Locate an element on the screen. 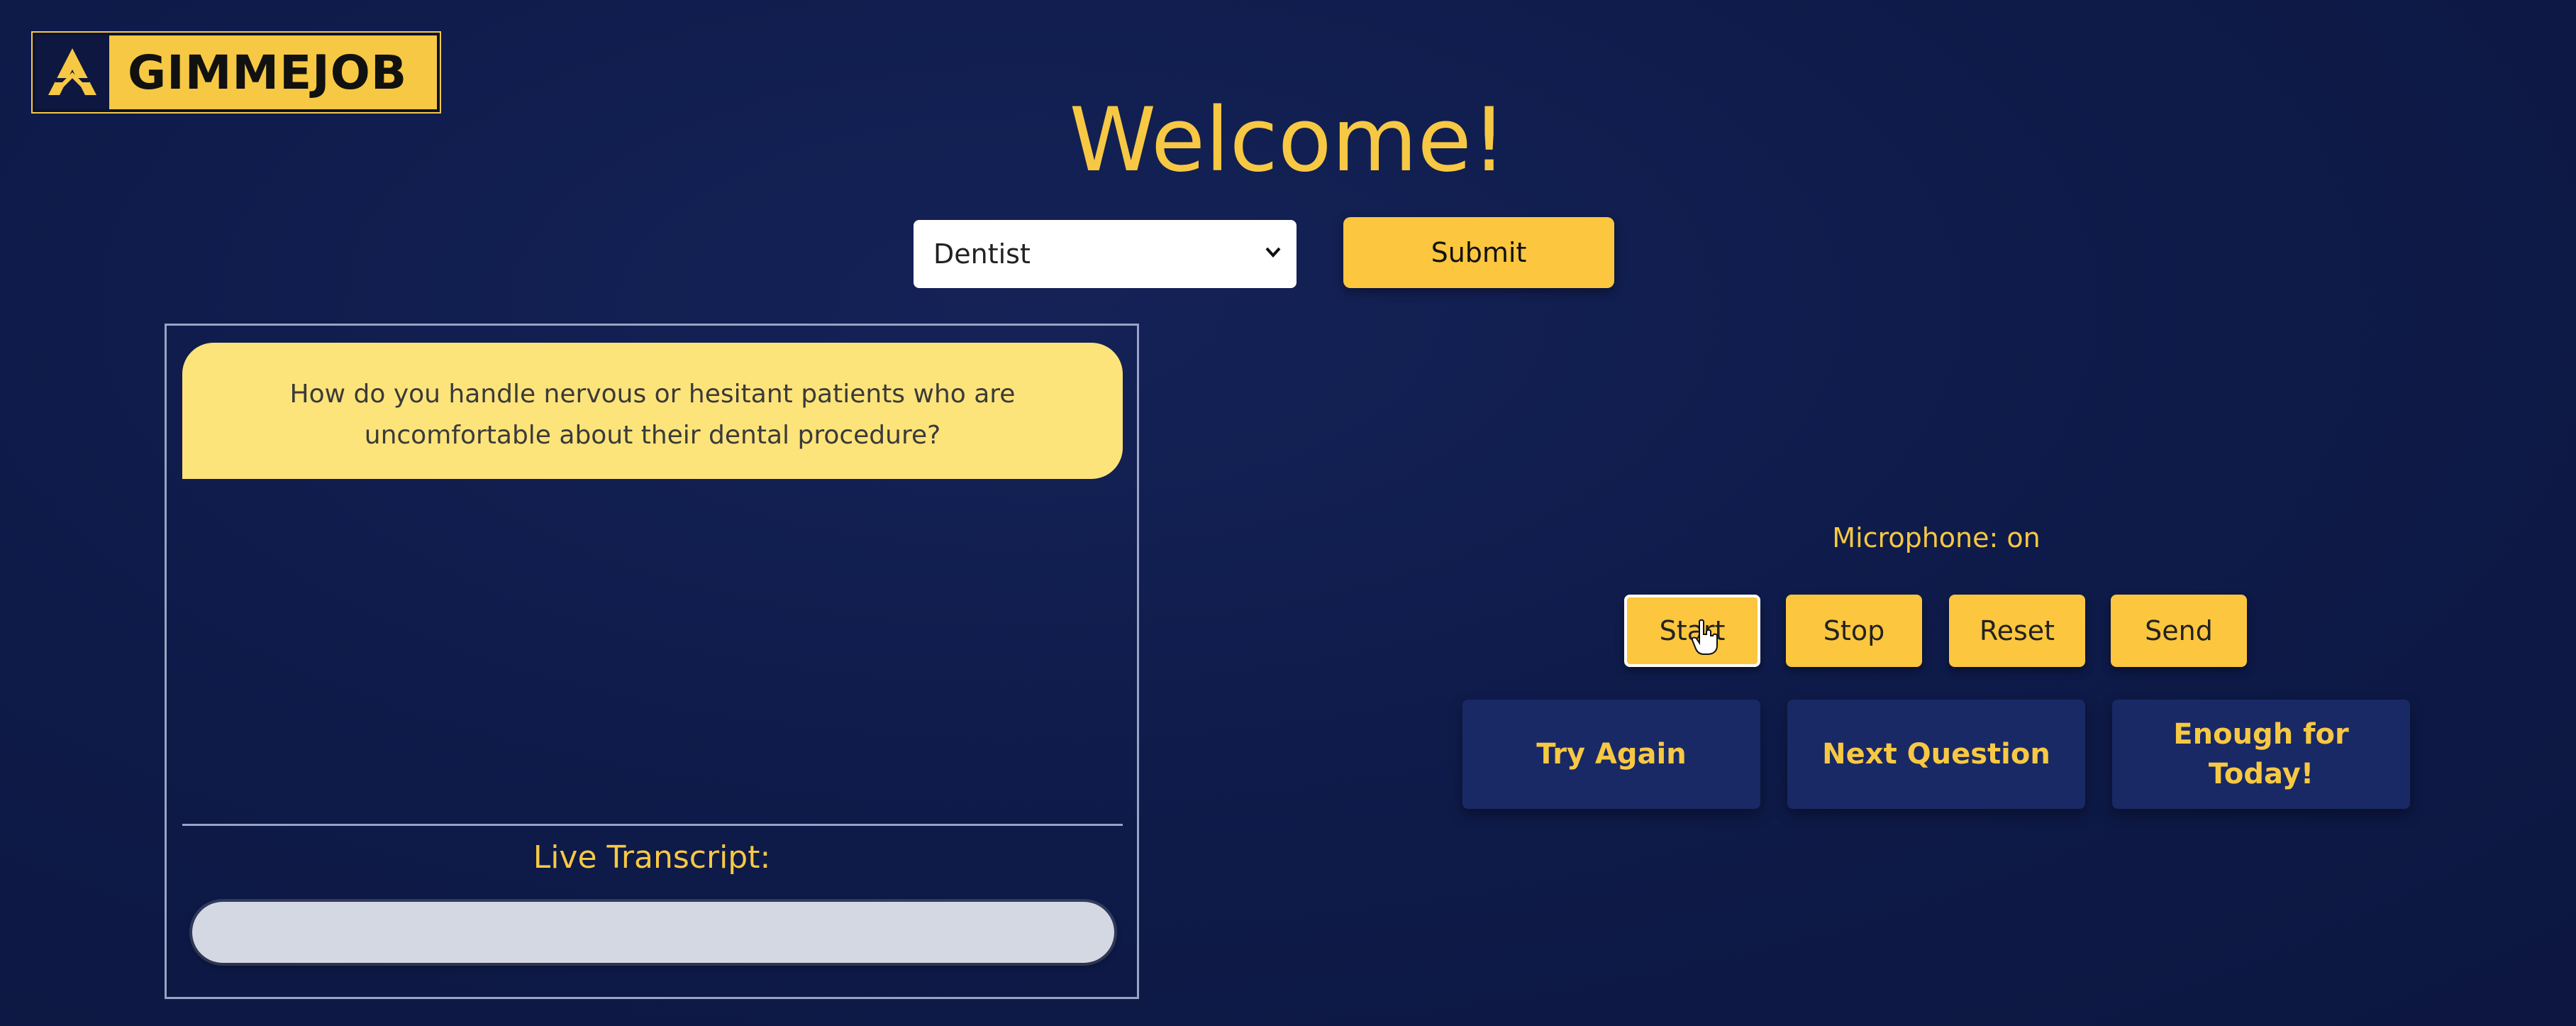 The image size is (2576, 1026). hand-cursor-icon is located at coordinates (1705, 638).